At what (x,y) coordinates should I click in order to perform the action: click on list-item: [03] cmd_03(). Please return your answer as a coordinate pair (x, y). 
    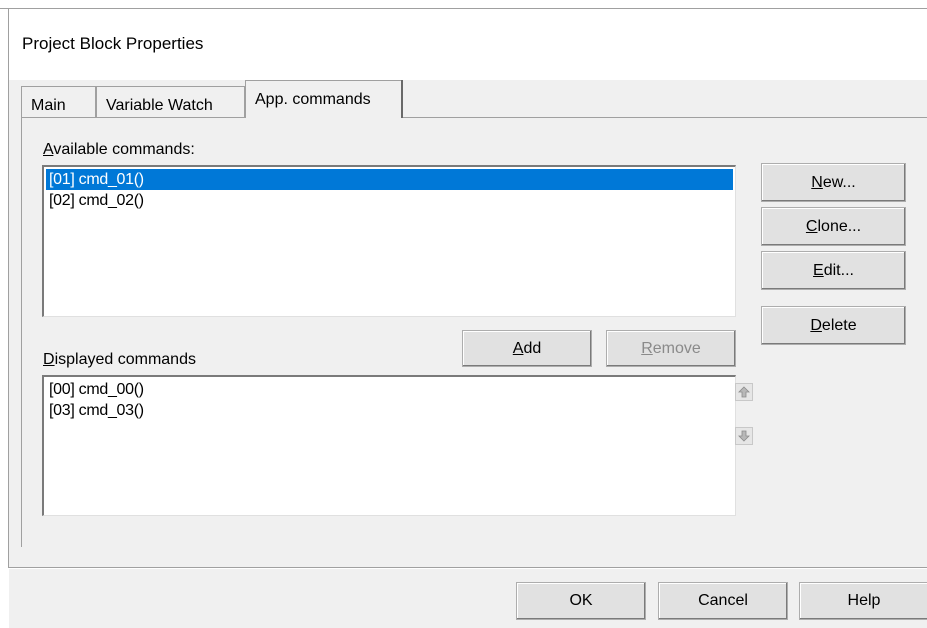
    Looking at the image, I should click on (389, 410).